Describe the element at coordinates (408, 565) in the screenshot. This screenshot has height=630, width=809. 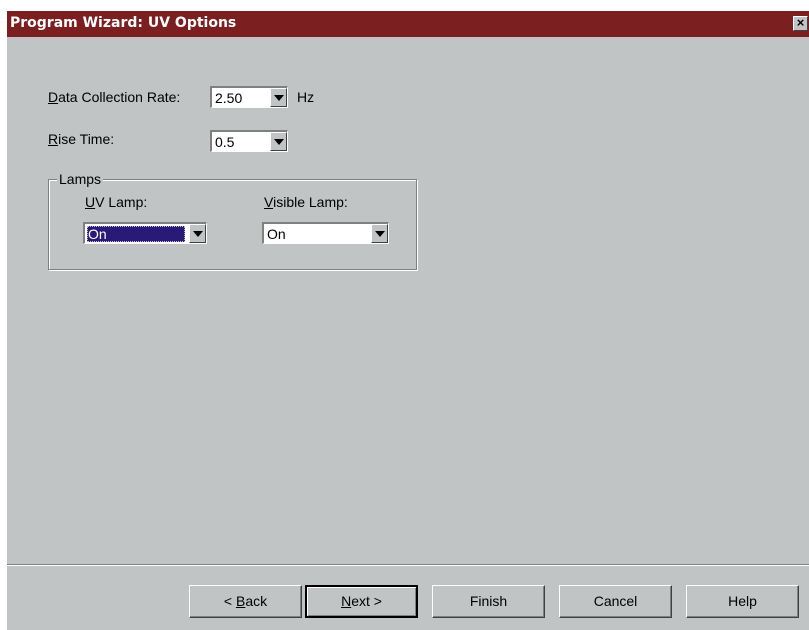
I see `footer-separator` at that location.